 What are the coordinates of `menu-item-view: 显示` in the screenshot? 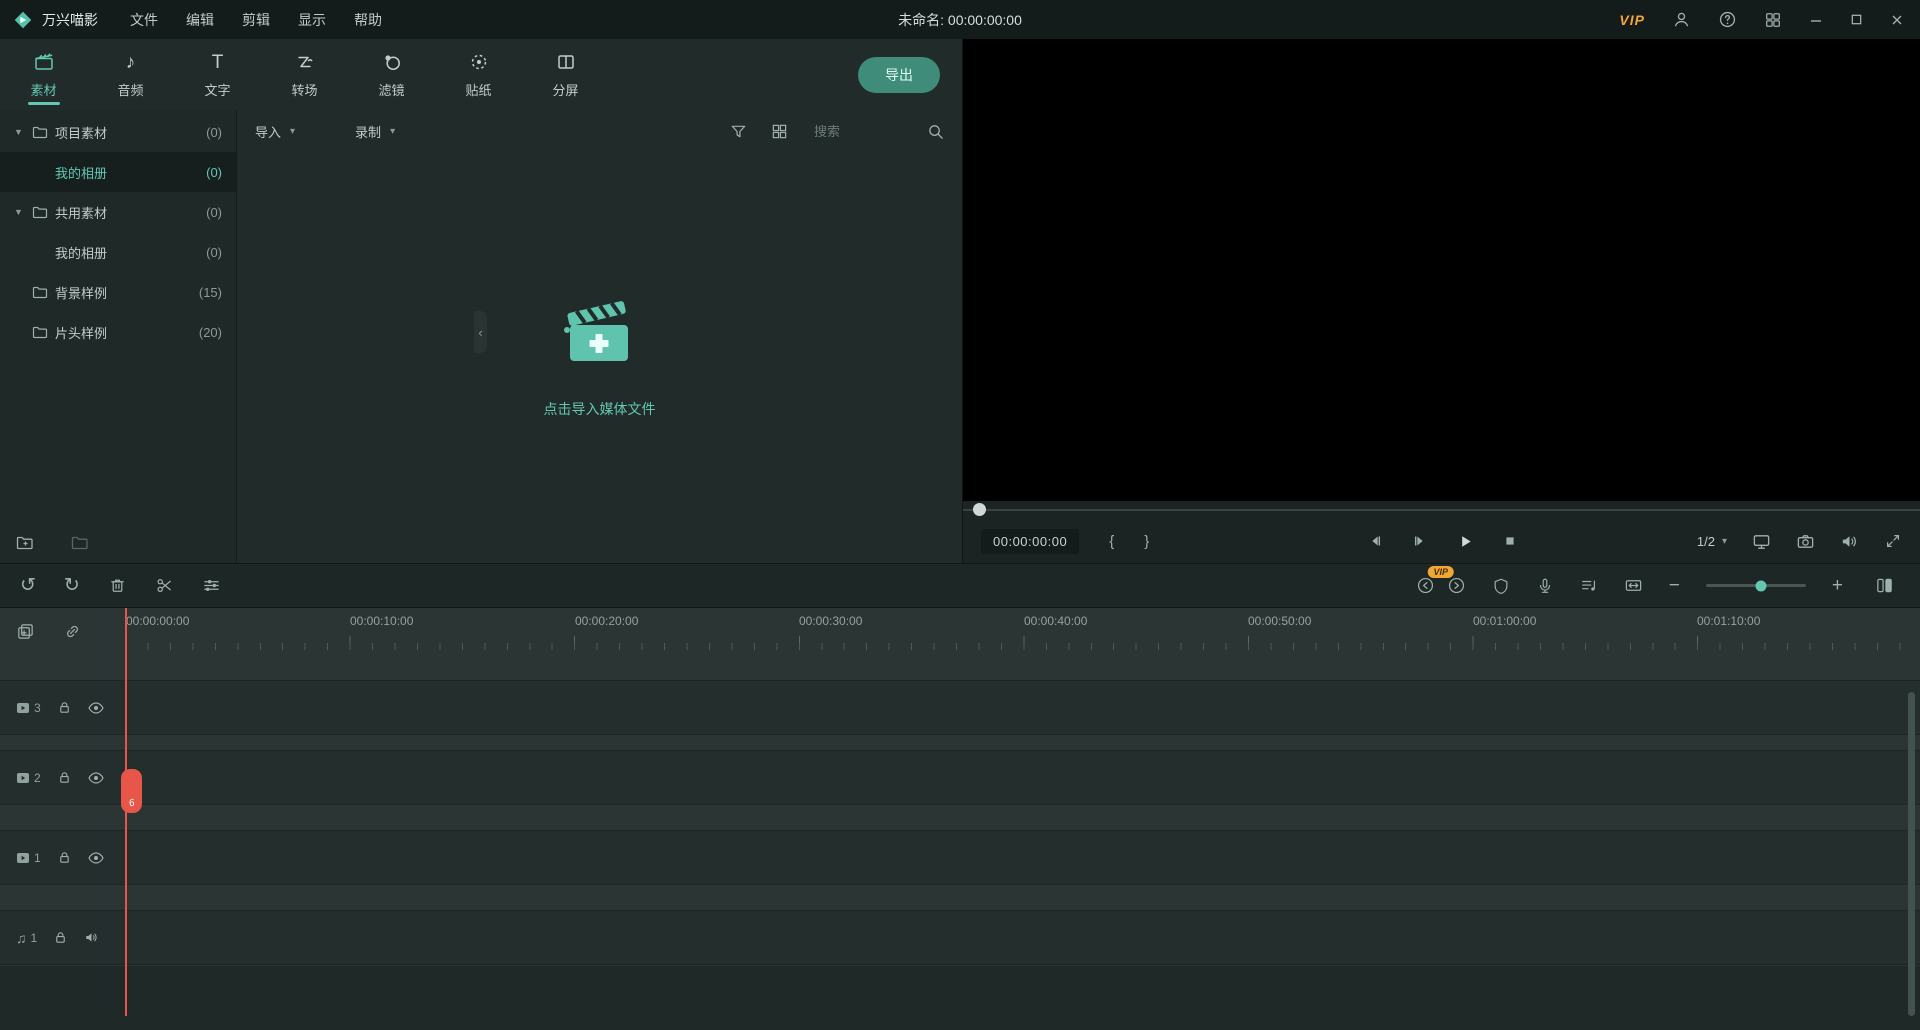 It's located at (312, 20).